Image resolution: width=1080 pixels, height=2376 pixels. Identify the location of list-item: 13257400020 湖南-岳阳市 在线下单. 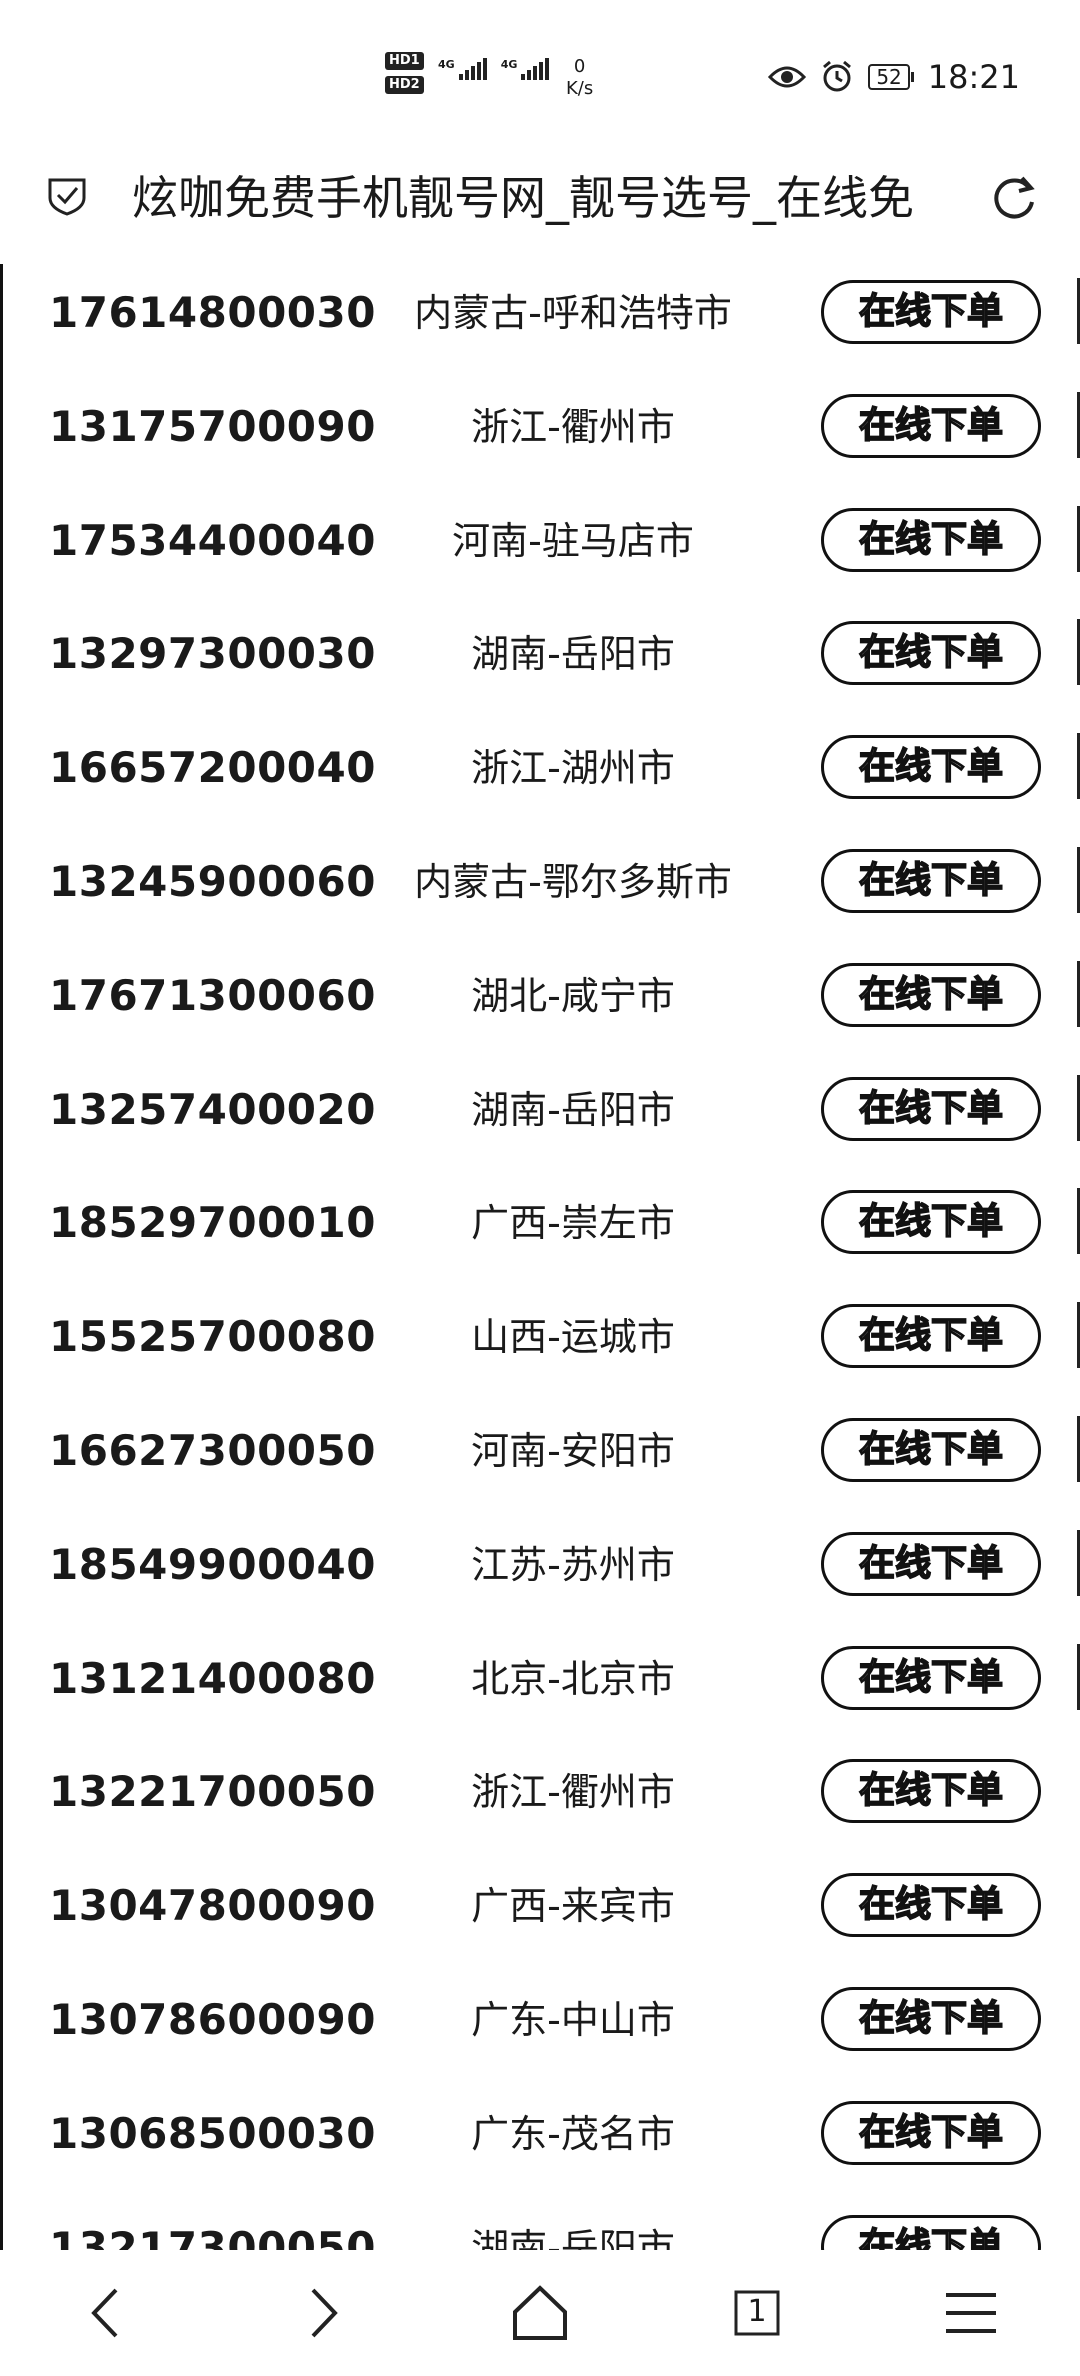
(541, 1118).